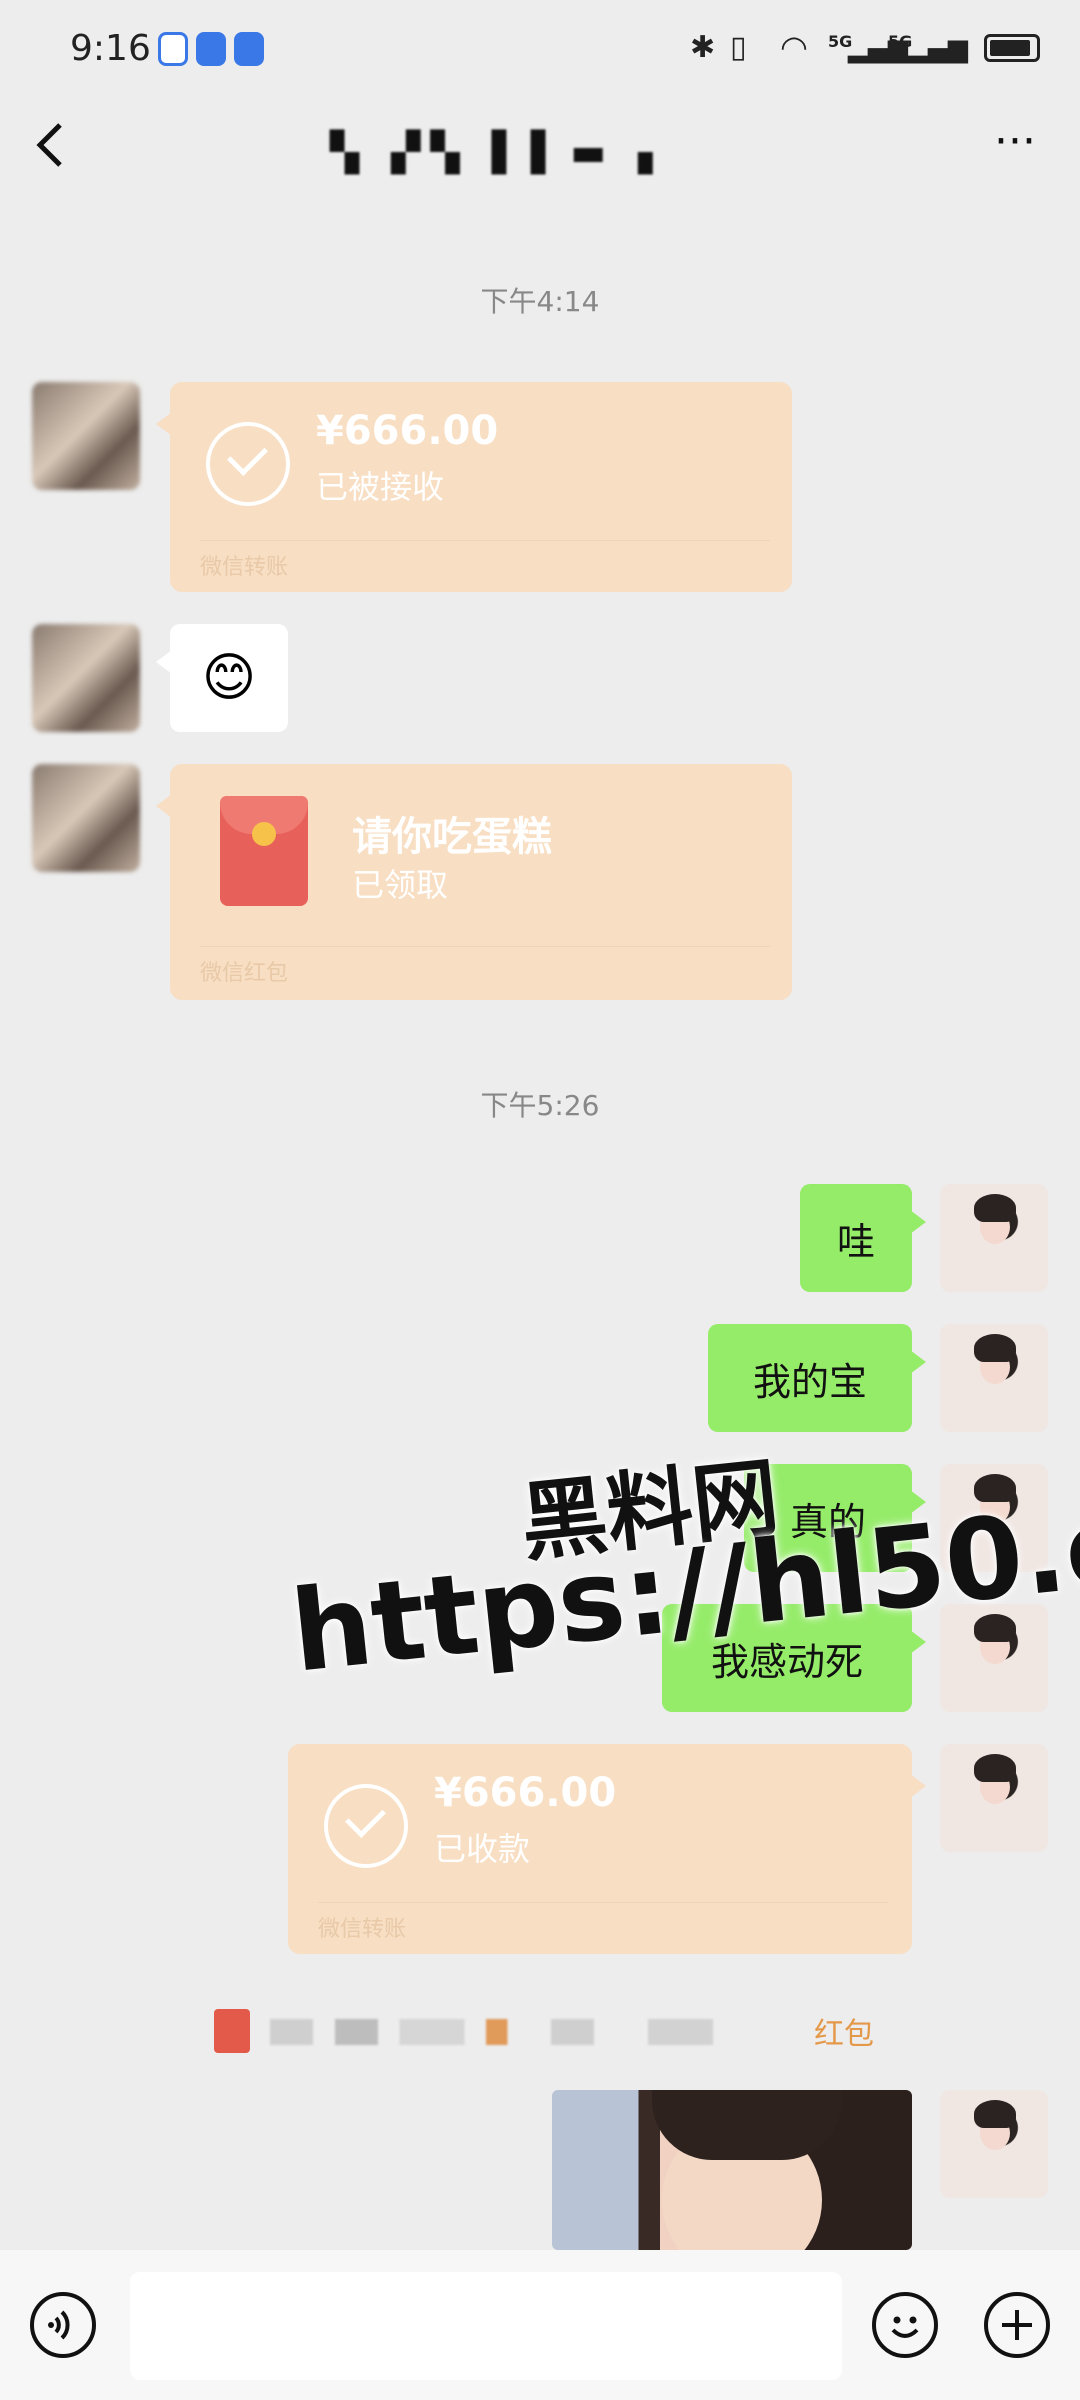 The width and height of the screenshot is (1080, 2400). Describe the element at coordinates (173, 49) in the screenshot. I see `notification-icon` at that location.